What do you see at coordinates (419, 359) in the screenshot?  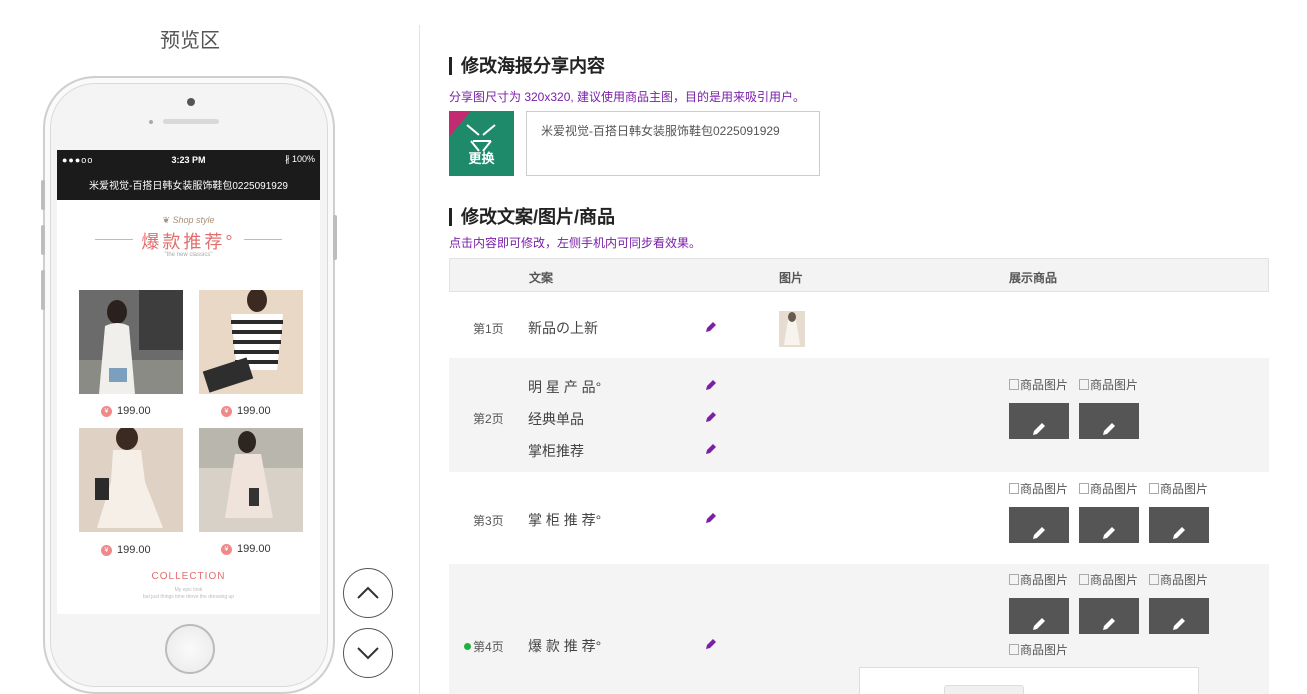 I see `panel-divider` at bounding box center [419, 359].